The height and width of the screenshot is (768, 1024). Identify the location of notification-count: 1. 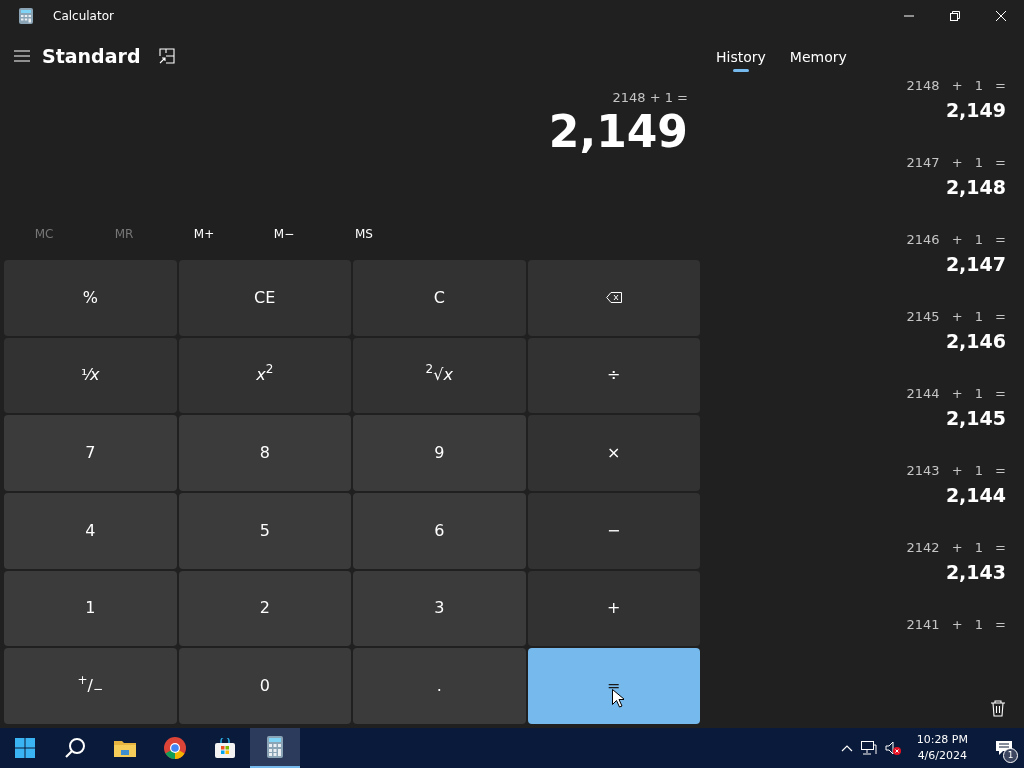
(1010, 755).